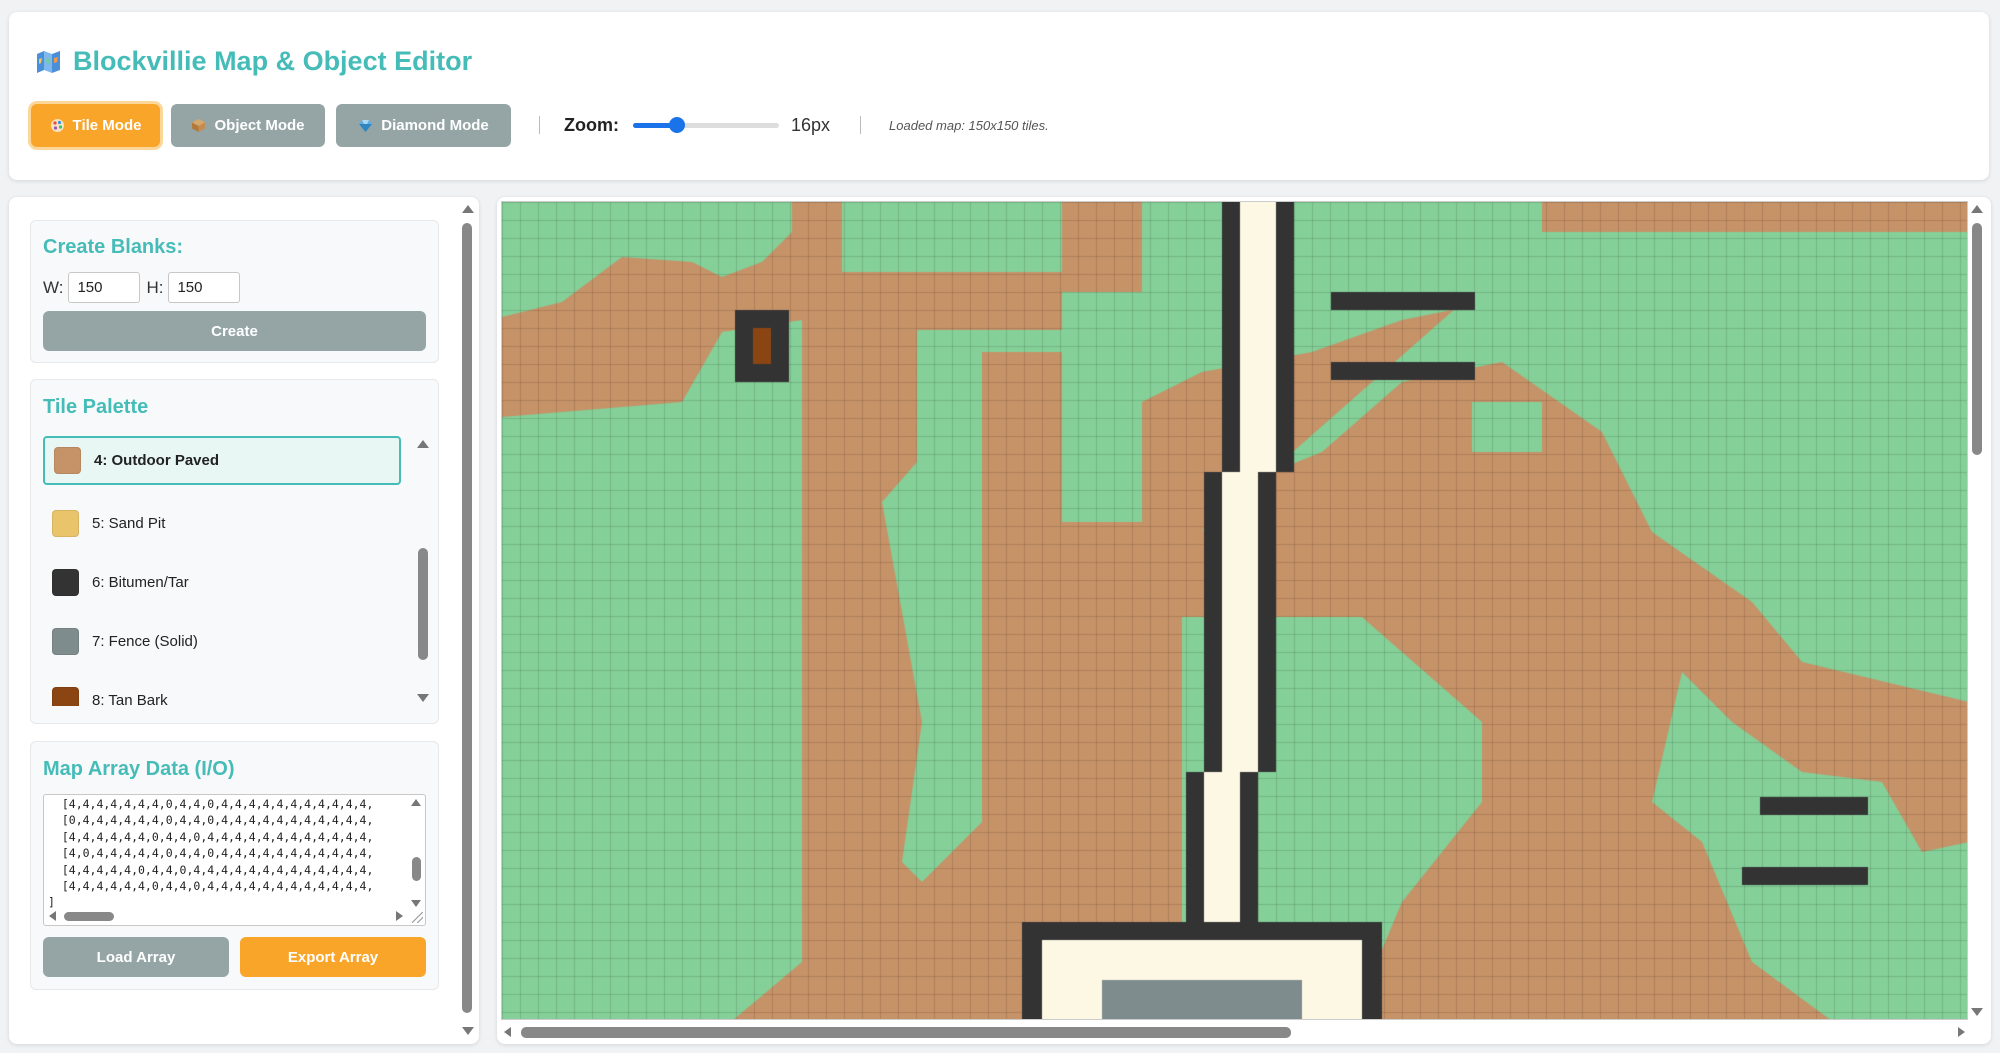 This screenshot has height=1053, width=2000. I want to click on palette-icon, so click(57, 125).